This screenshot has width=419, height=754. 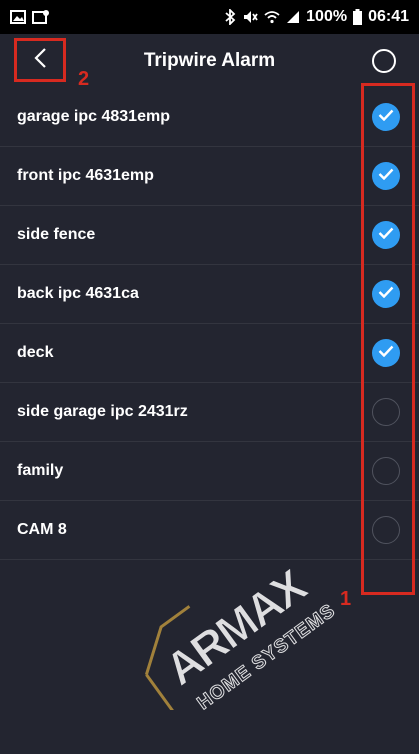 I want to click on battery-icon, so click(x=358, y=17).